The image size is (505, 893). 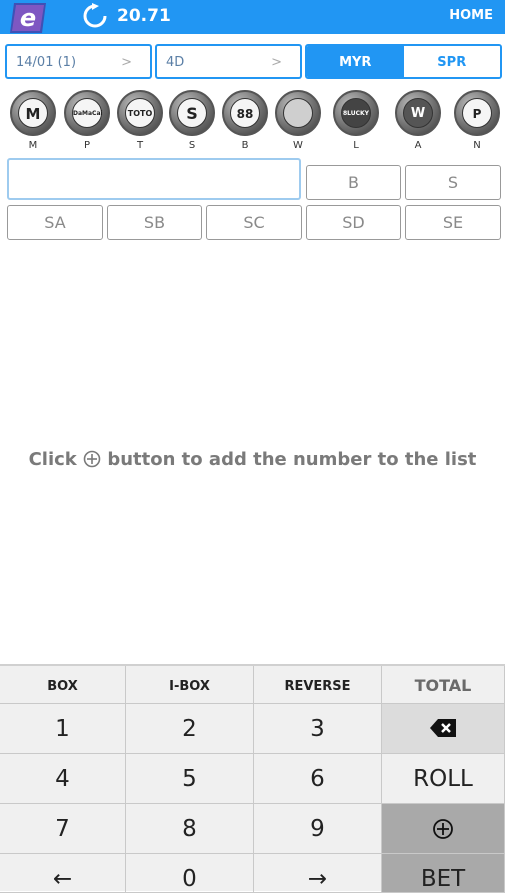 I want to click on svg-text: e, so click(x=28, y=18).